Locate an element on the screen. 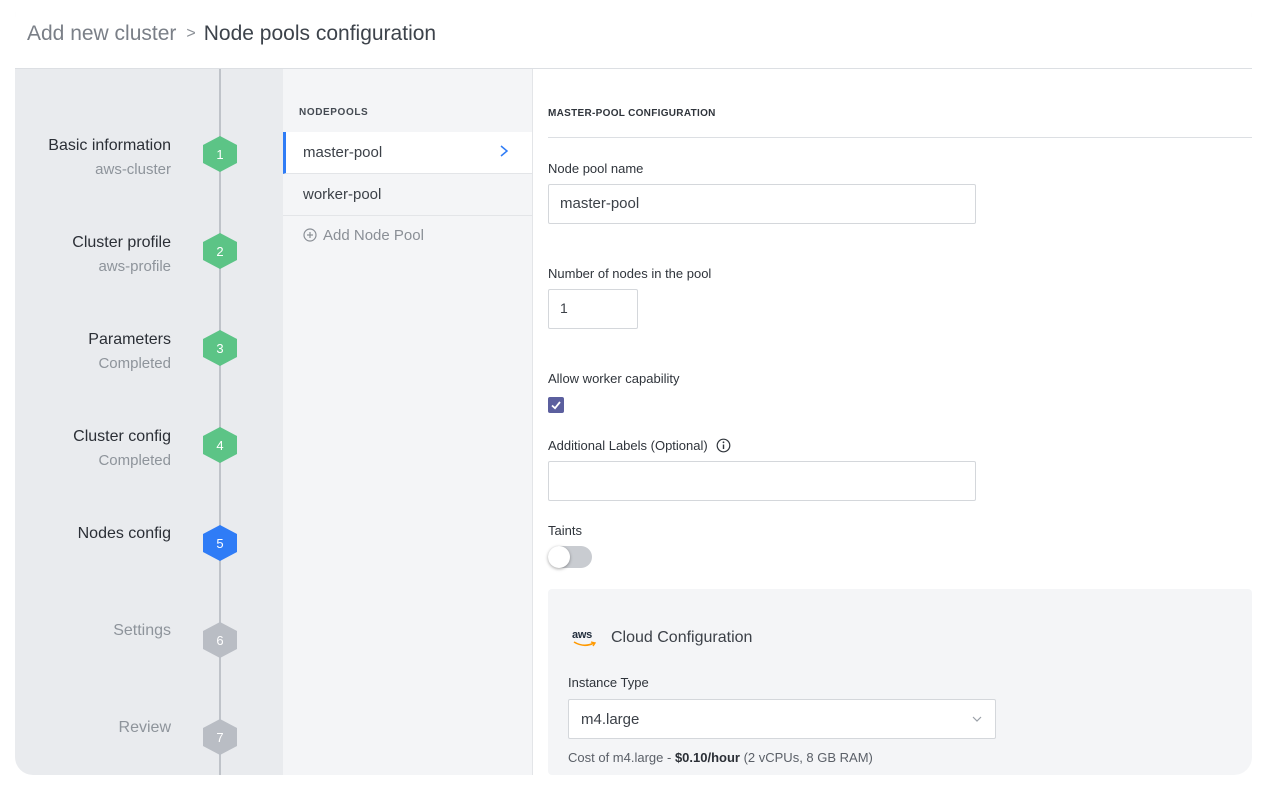 The width and height of the screenshot is (1267, 790). taints-toggle is located at coordinates (570, 557).